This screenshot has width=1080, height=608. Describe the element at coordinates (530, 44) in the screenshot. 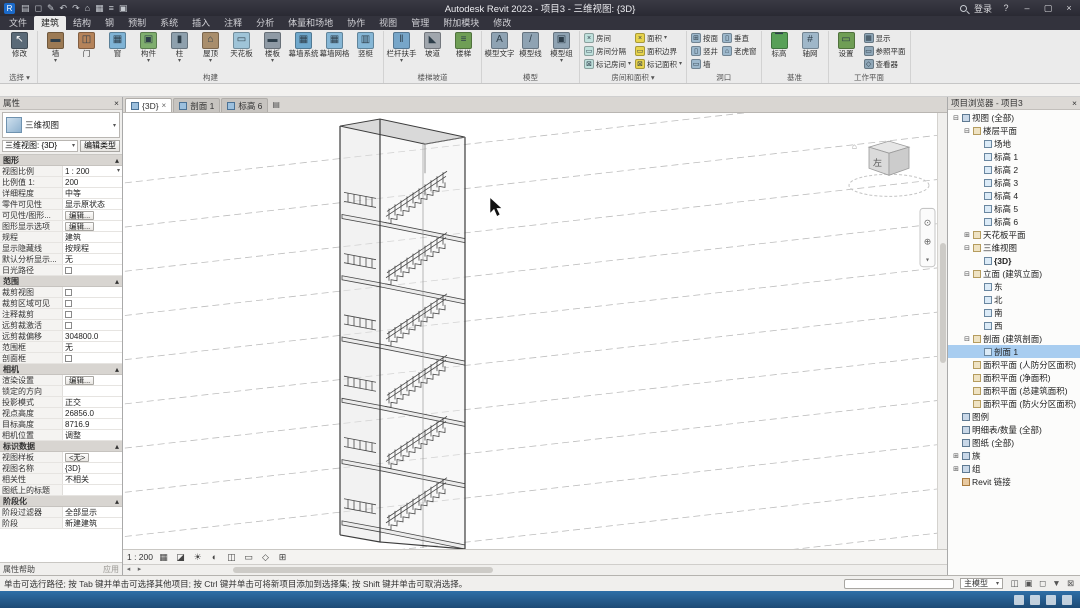

I see `ribbon-button-模型线: / 模型线` at that location.